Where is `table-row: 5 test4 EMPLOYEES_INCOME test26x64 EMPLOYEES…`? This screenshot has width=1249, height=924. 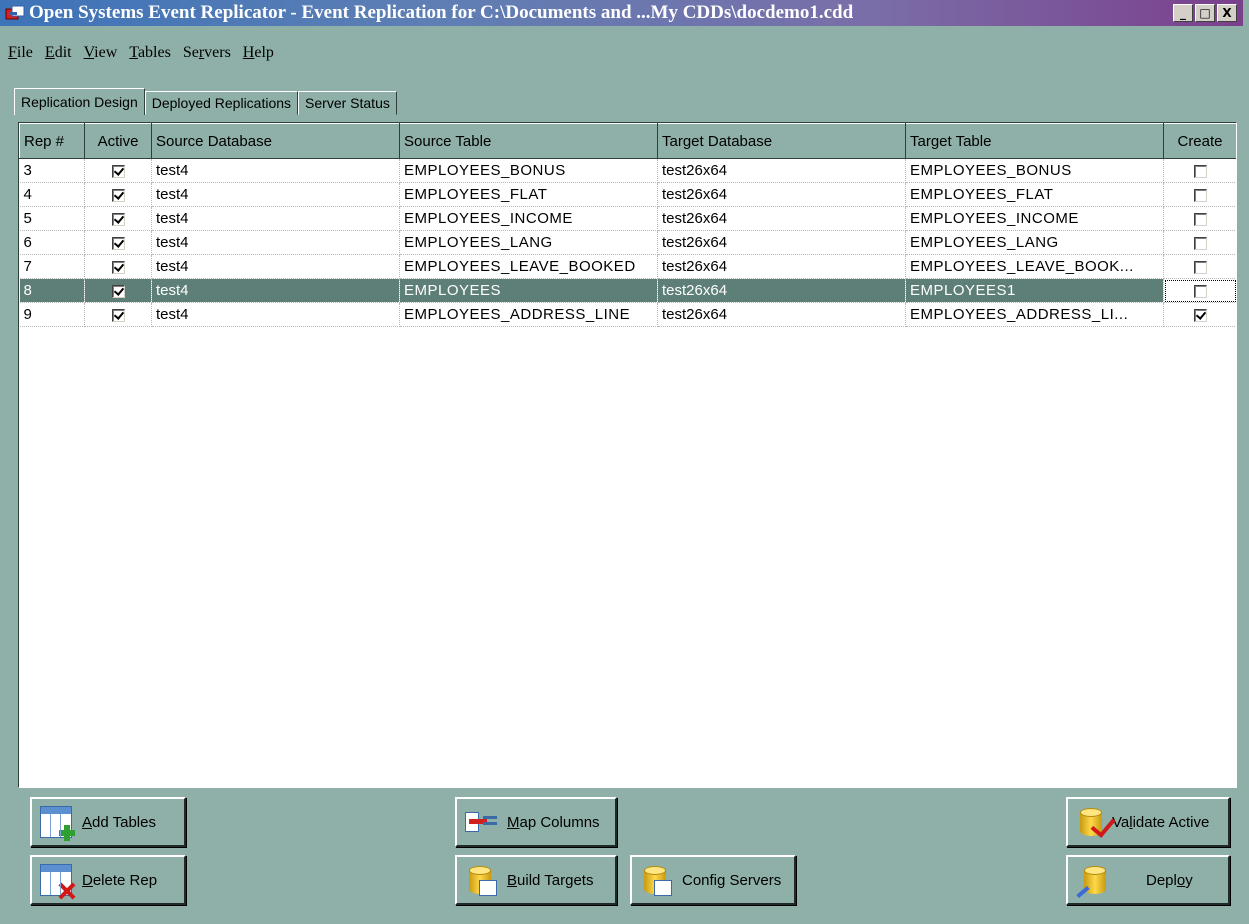
table-row: 5 test4 EMPLOYEES_INCOME test26x64 EMPLOYEES… is located at coordinates (627, 218).